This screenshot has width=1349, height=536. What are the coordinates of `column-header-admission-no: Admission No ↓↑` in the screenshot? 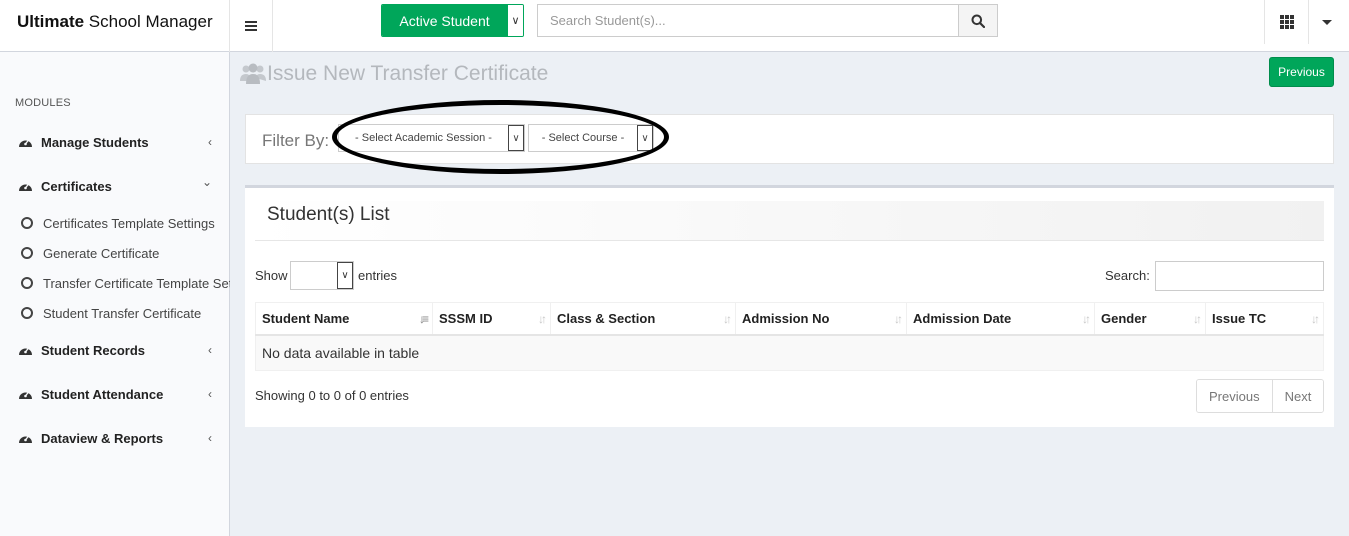 It's located at (821, 319).